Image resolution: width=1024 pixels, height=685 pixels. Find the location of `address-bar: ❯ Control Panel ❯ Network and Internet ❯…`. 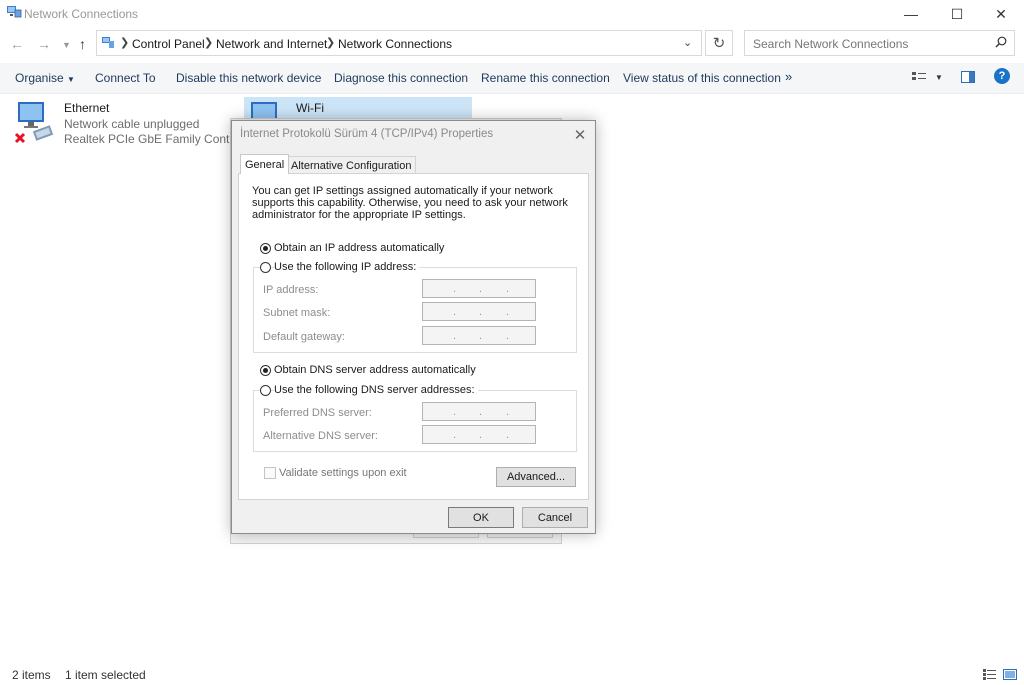

address-bar: ❯ Control Panel ❯ Network and Internet ❯… is located at coordinates (399, 43).